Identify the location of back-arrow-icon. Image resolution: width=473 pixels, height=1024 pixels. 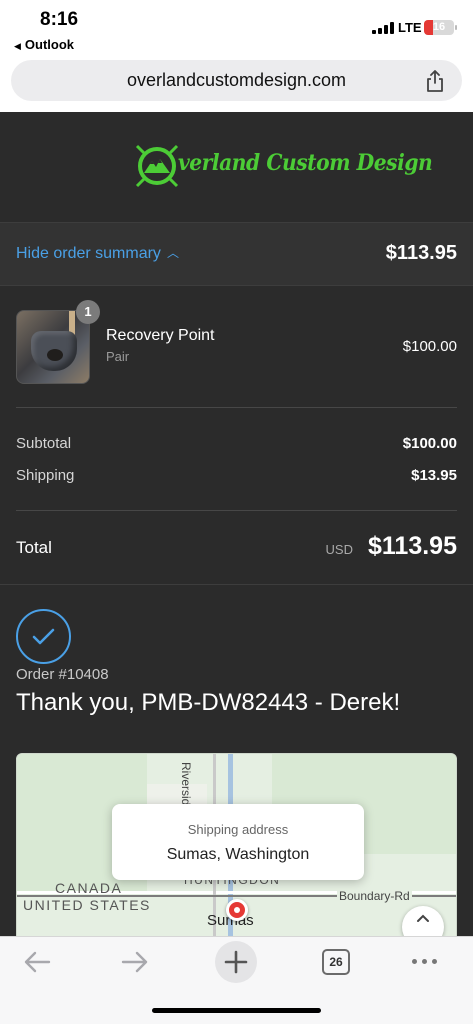
(37, 962).